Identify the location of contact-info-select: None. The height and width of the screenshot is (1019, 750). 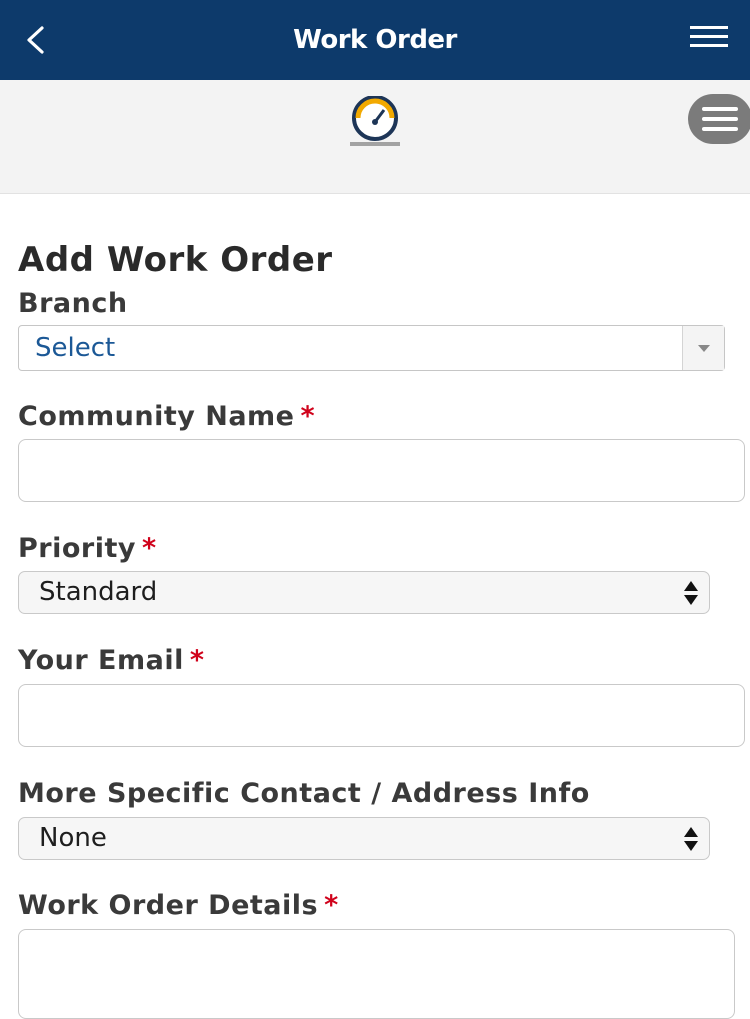
(364, 838).